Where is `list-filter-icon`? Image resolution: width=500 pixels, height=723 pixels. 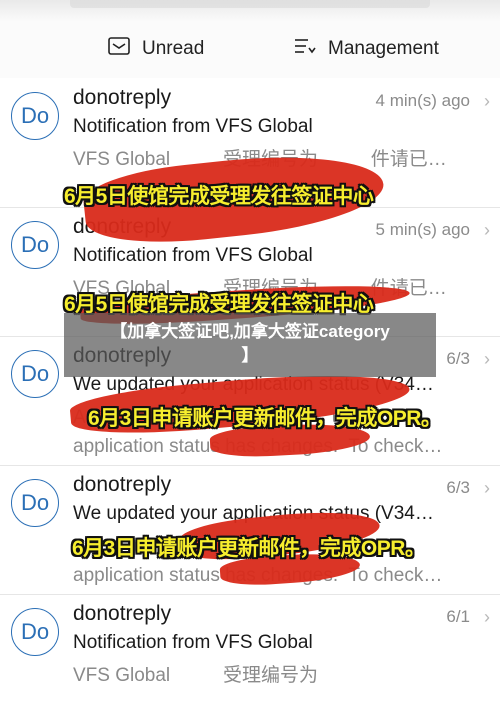 list-filter-icon is located at coordinates (305, 49).